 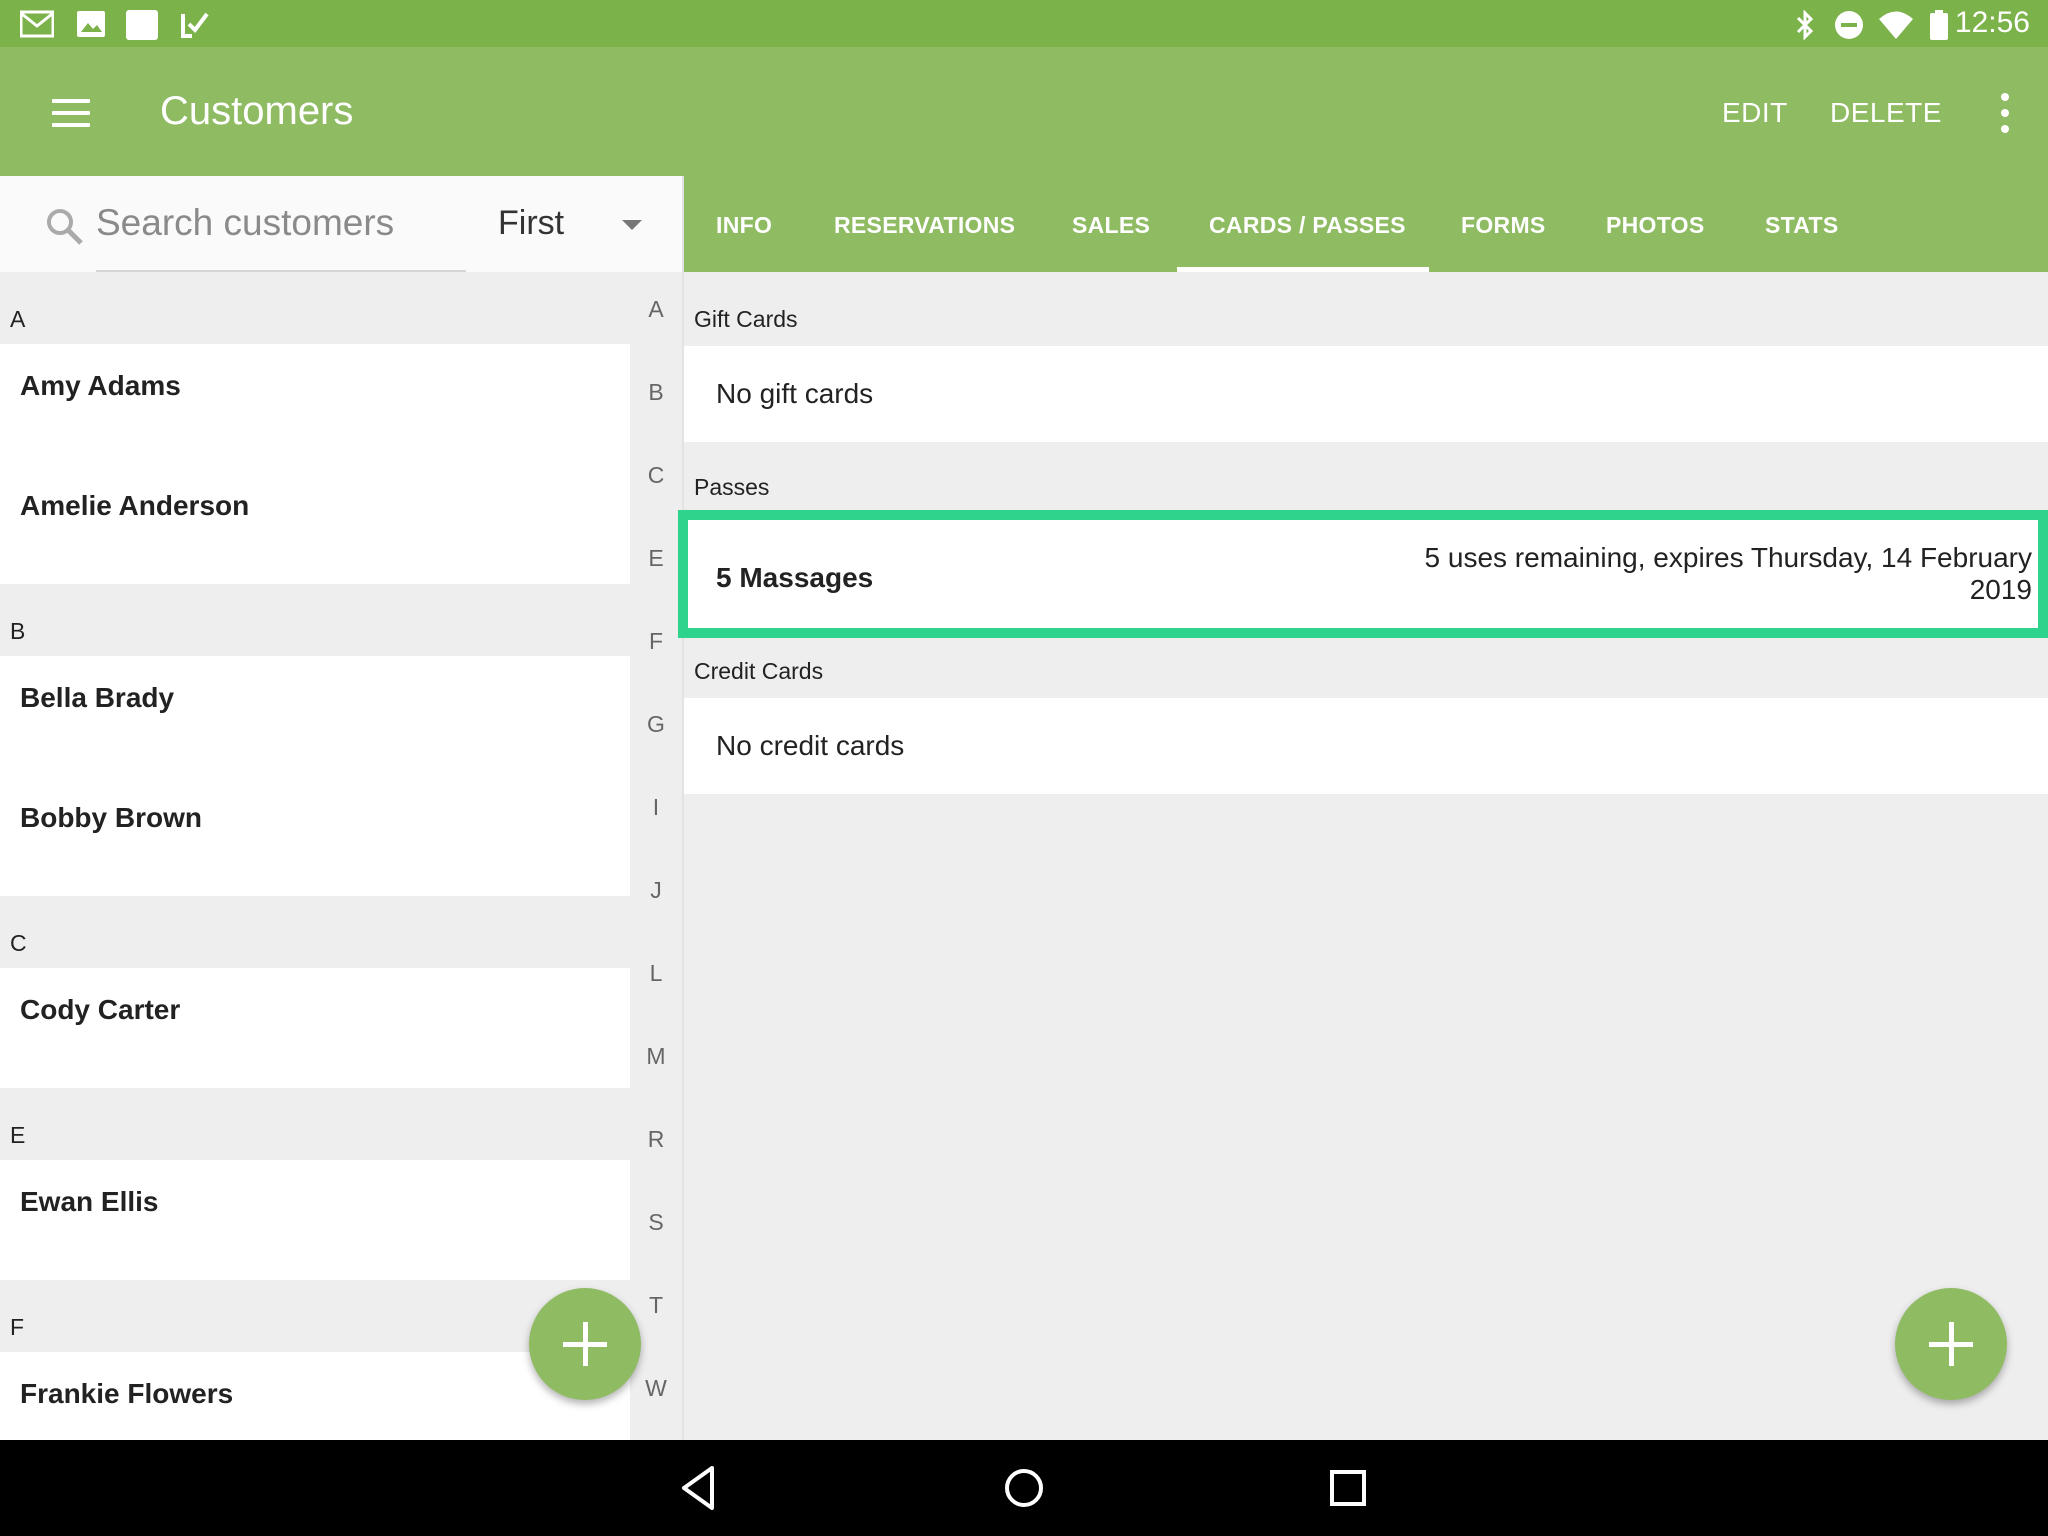 What do you see at coordinates (732, 487) in the screenshot?
I see `passes-header: Passes` at bounding box center [732, 487].